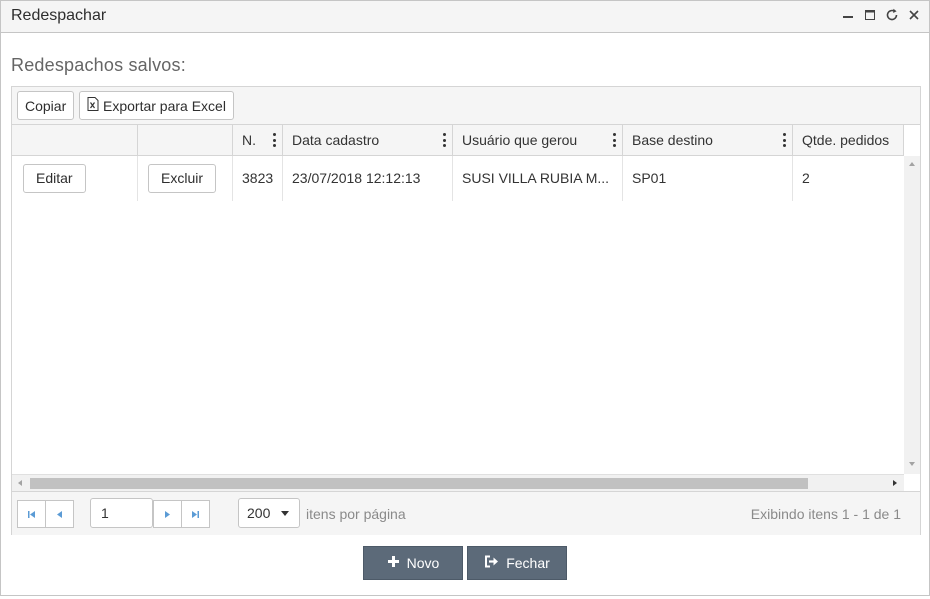 This screenshot has width=930, height=599. Describe the element at coordinates (249, 140) in the screenshot. I see `column-header-label: N.` at that location.